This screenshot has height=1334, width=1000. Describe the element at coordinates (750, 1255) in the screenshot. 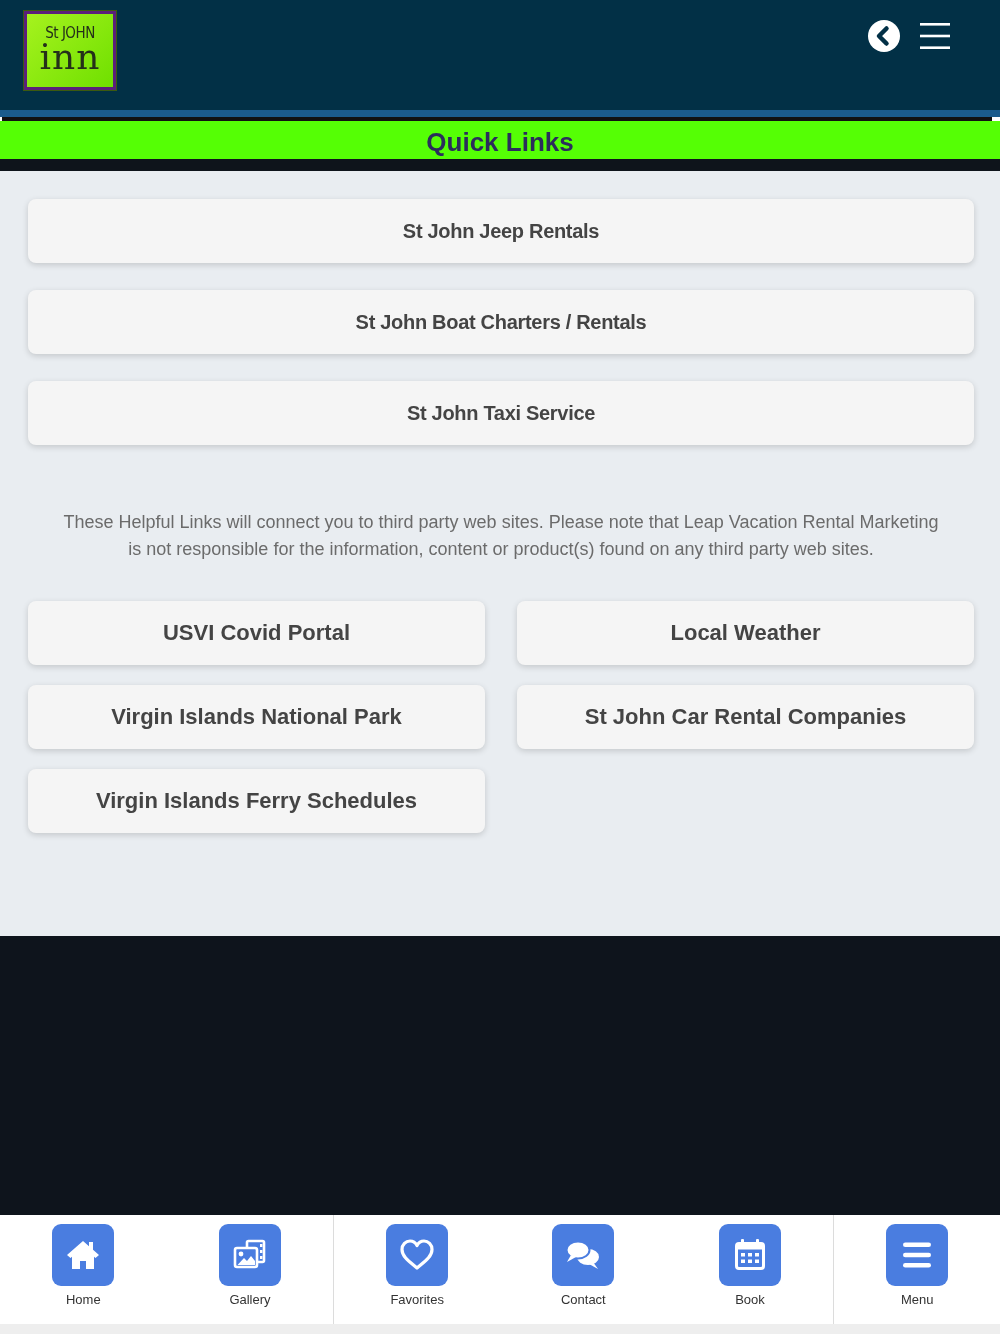

I see `calendar-icon` at that location.